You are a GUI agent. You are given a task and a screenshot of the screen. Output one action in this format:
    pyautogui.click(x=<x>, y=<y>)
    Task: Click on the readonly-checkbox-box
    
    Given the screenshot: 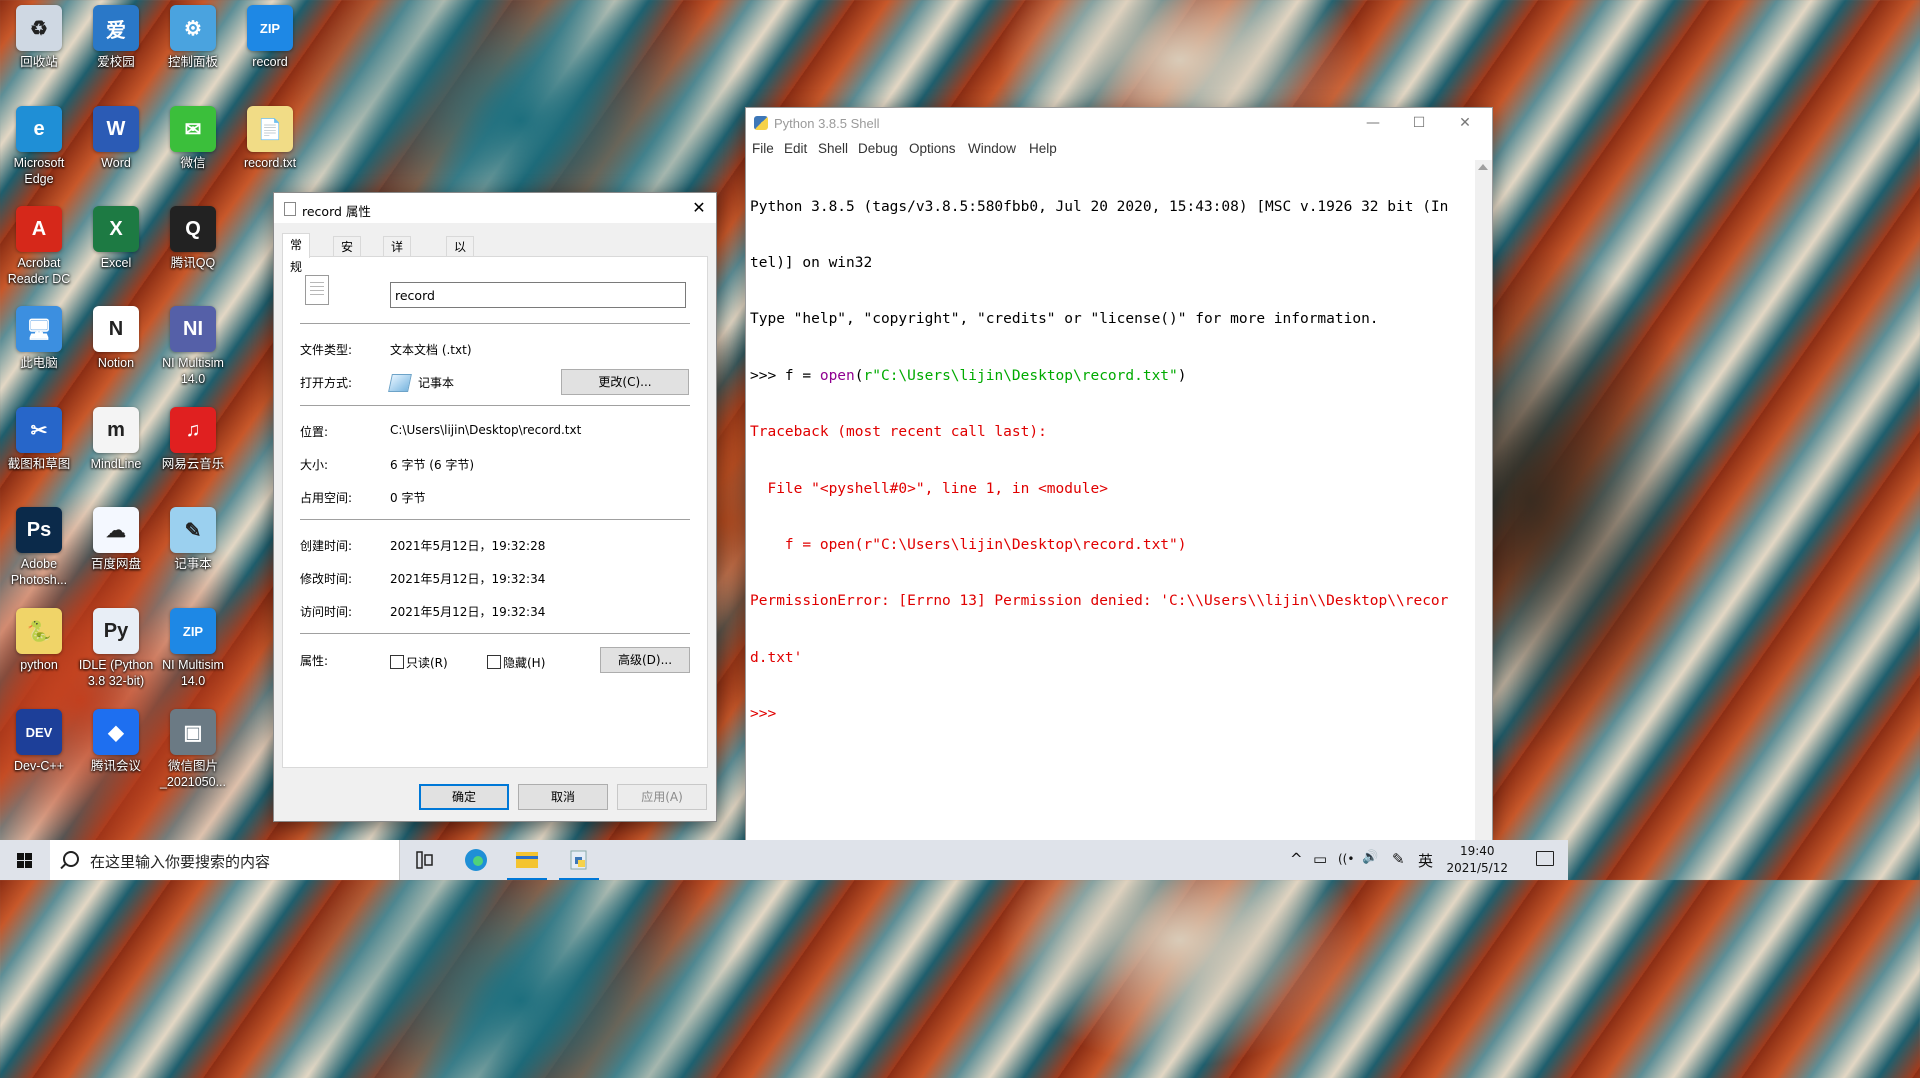 What is the action you would take?
    pyautogui.click(x=397, y=662)
    